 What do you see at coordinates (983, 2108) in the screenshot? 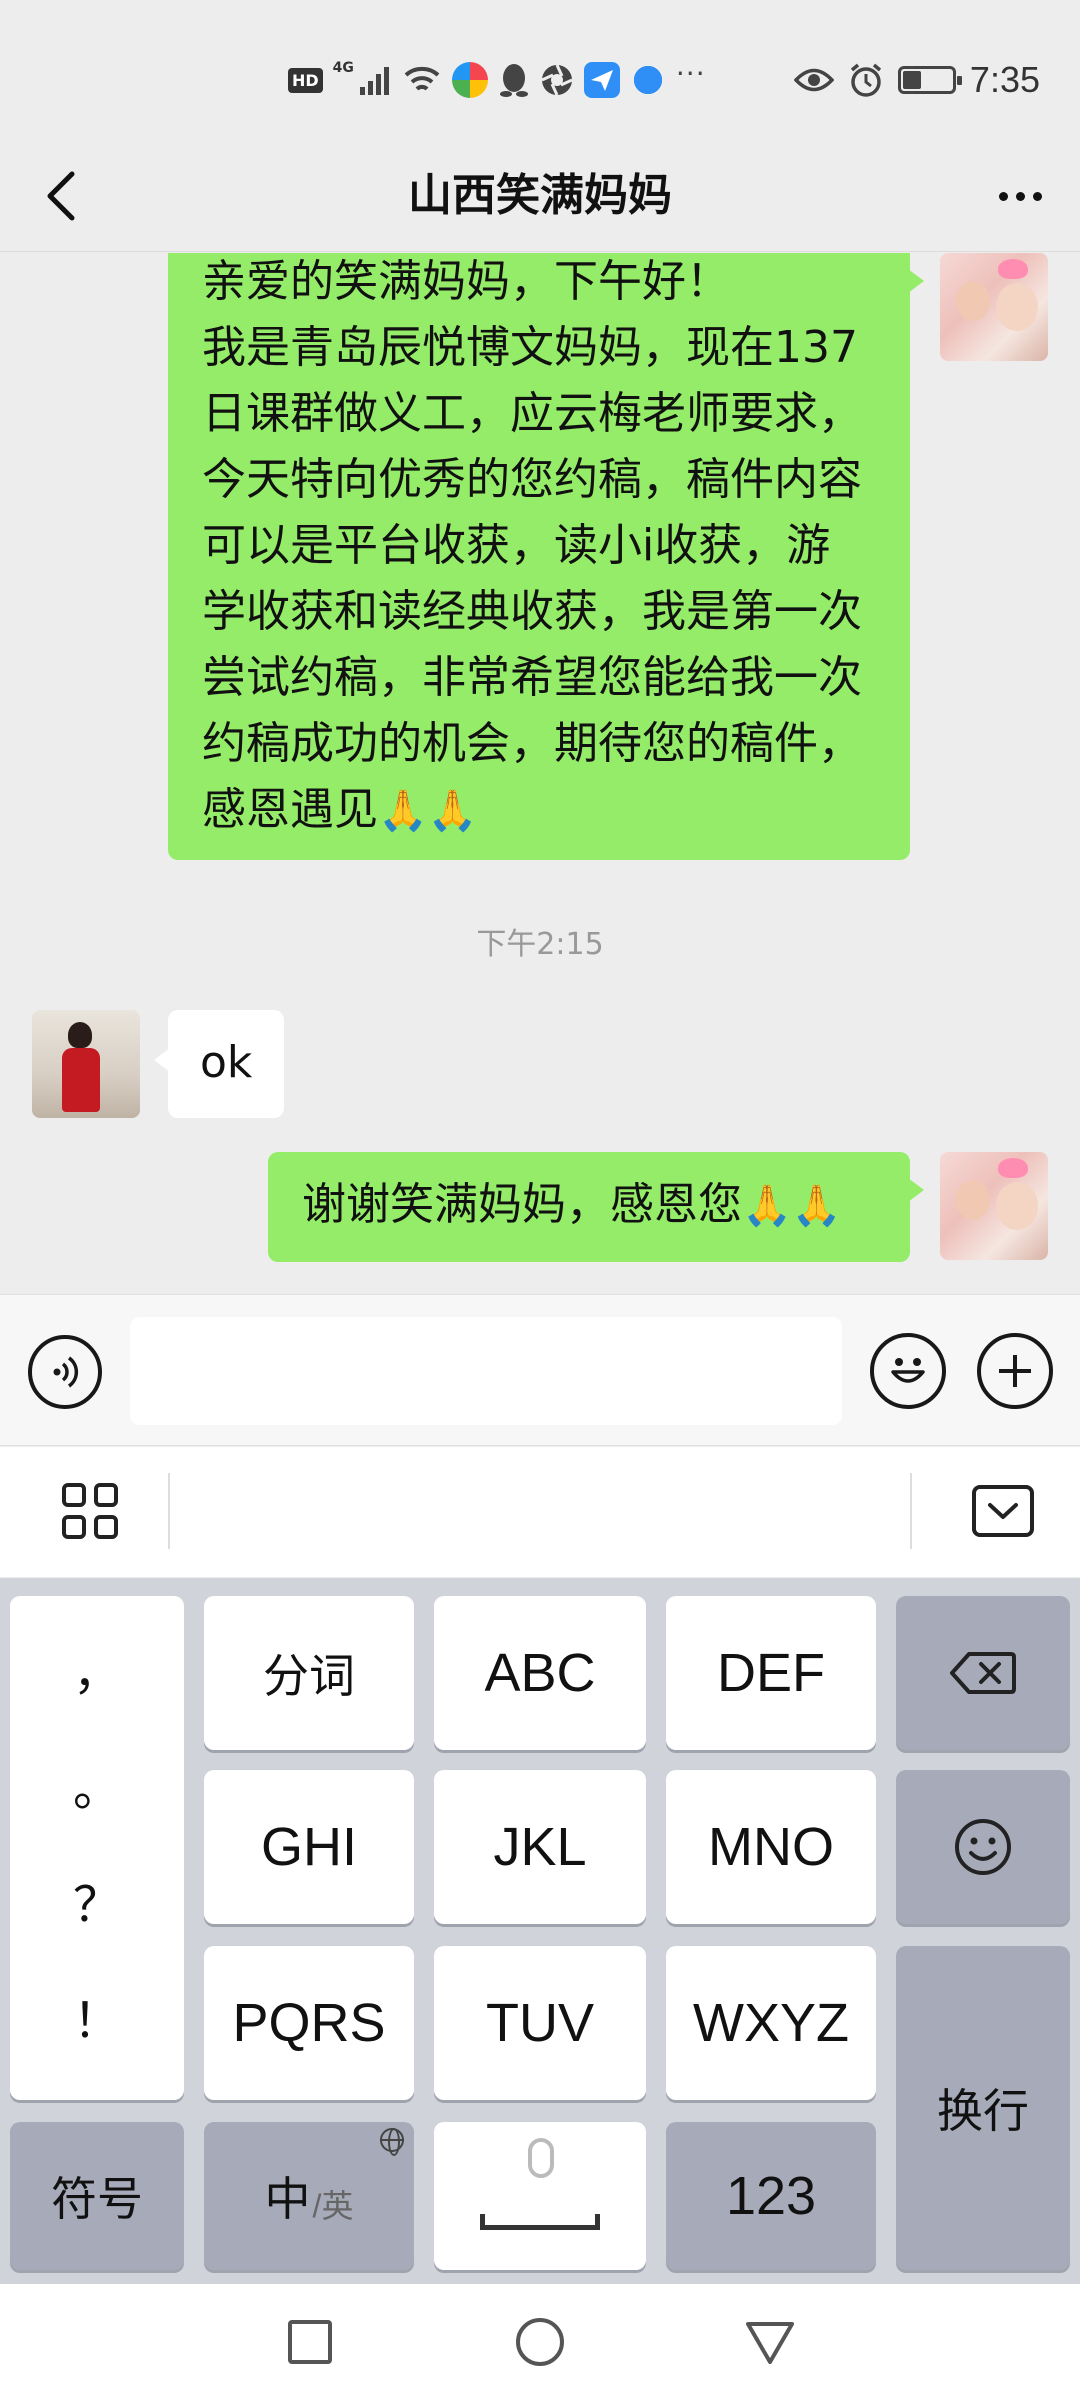
I see `enter-key: 换行` at bounding box center [983, 2108].